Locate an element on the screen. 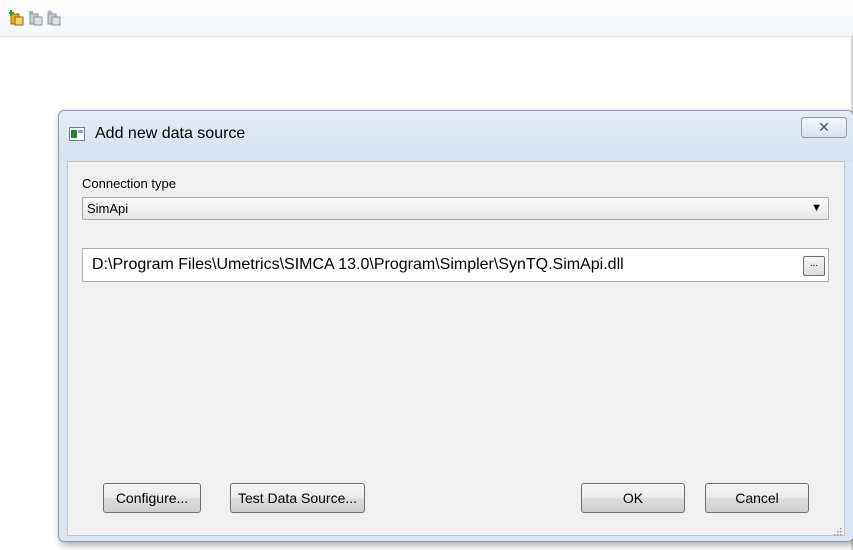  close-icon: ✕ is located at coordinates (824, 127).